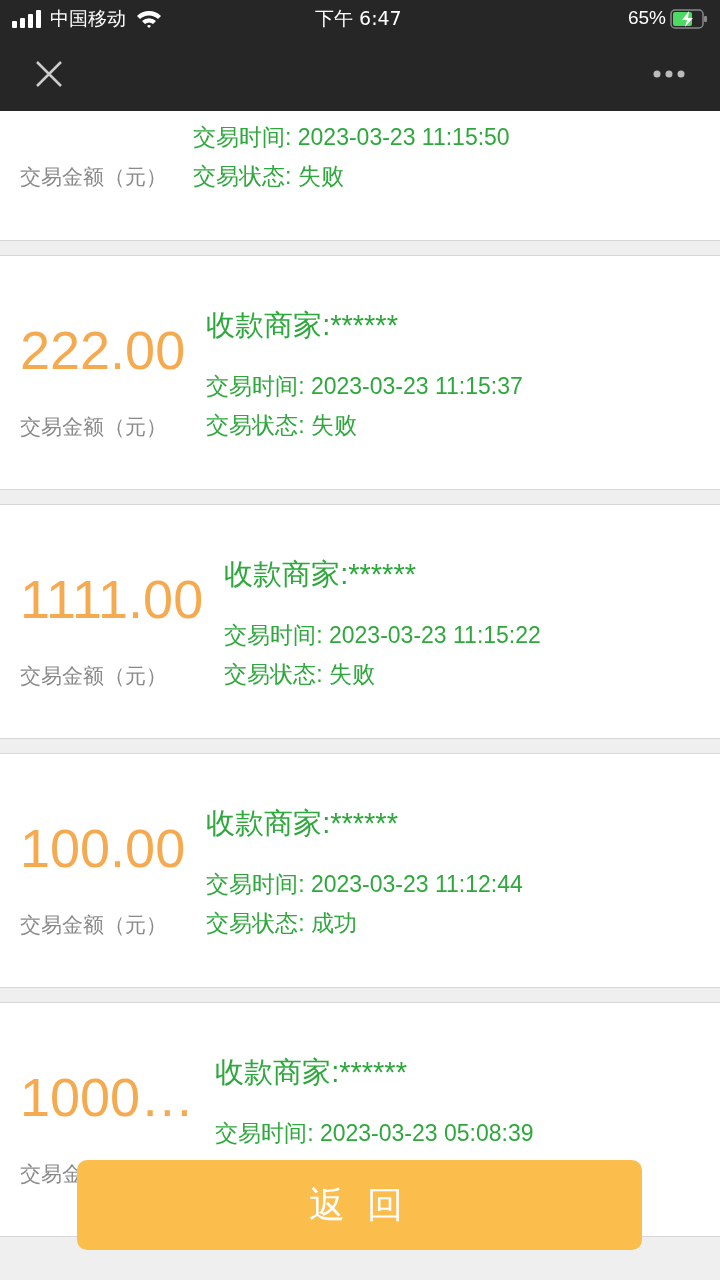 The image size is (720, 1280). What do you see at coordinates (689, 18) in the screenshot?
I see `battery-charging-icon` at bounding box center [689, 18].